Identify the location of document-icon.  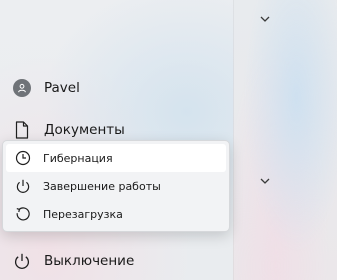
(22, 130).